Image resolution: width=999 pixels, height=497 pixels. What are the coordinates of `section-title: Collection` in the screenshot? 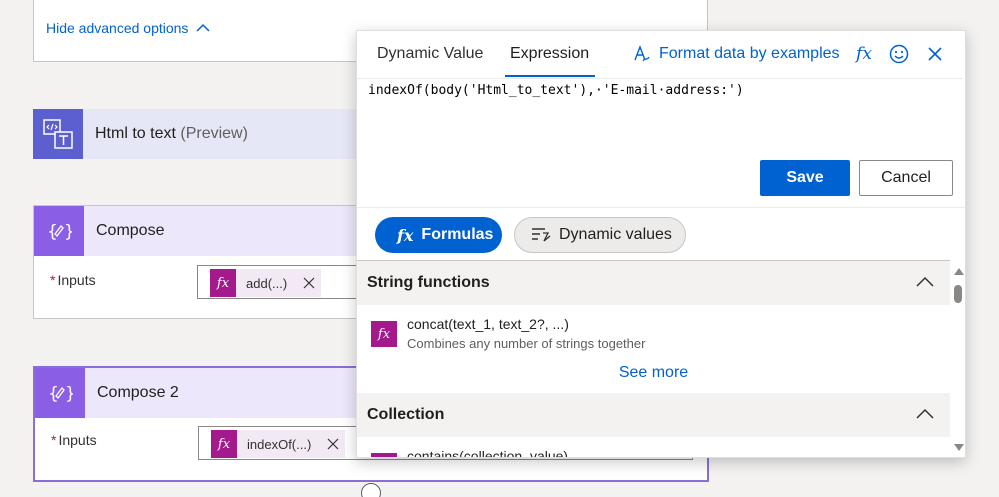 It's located at (406, 414).